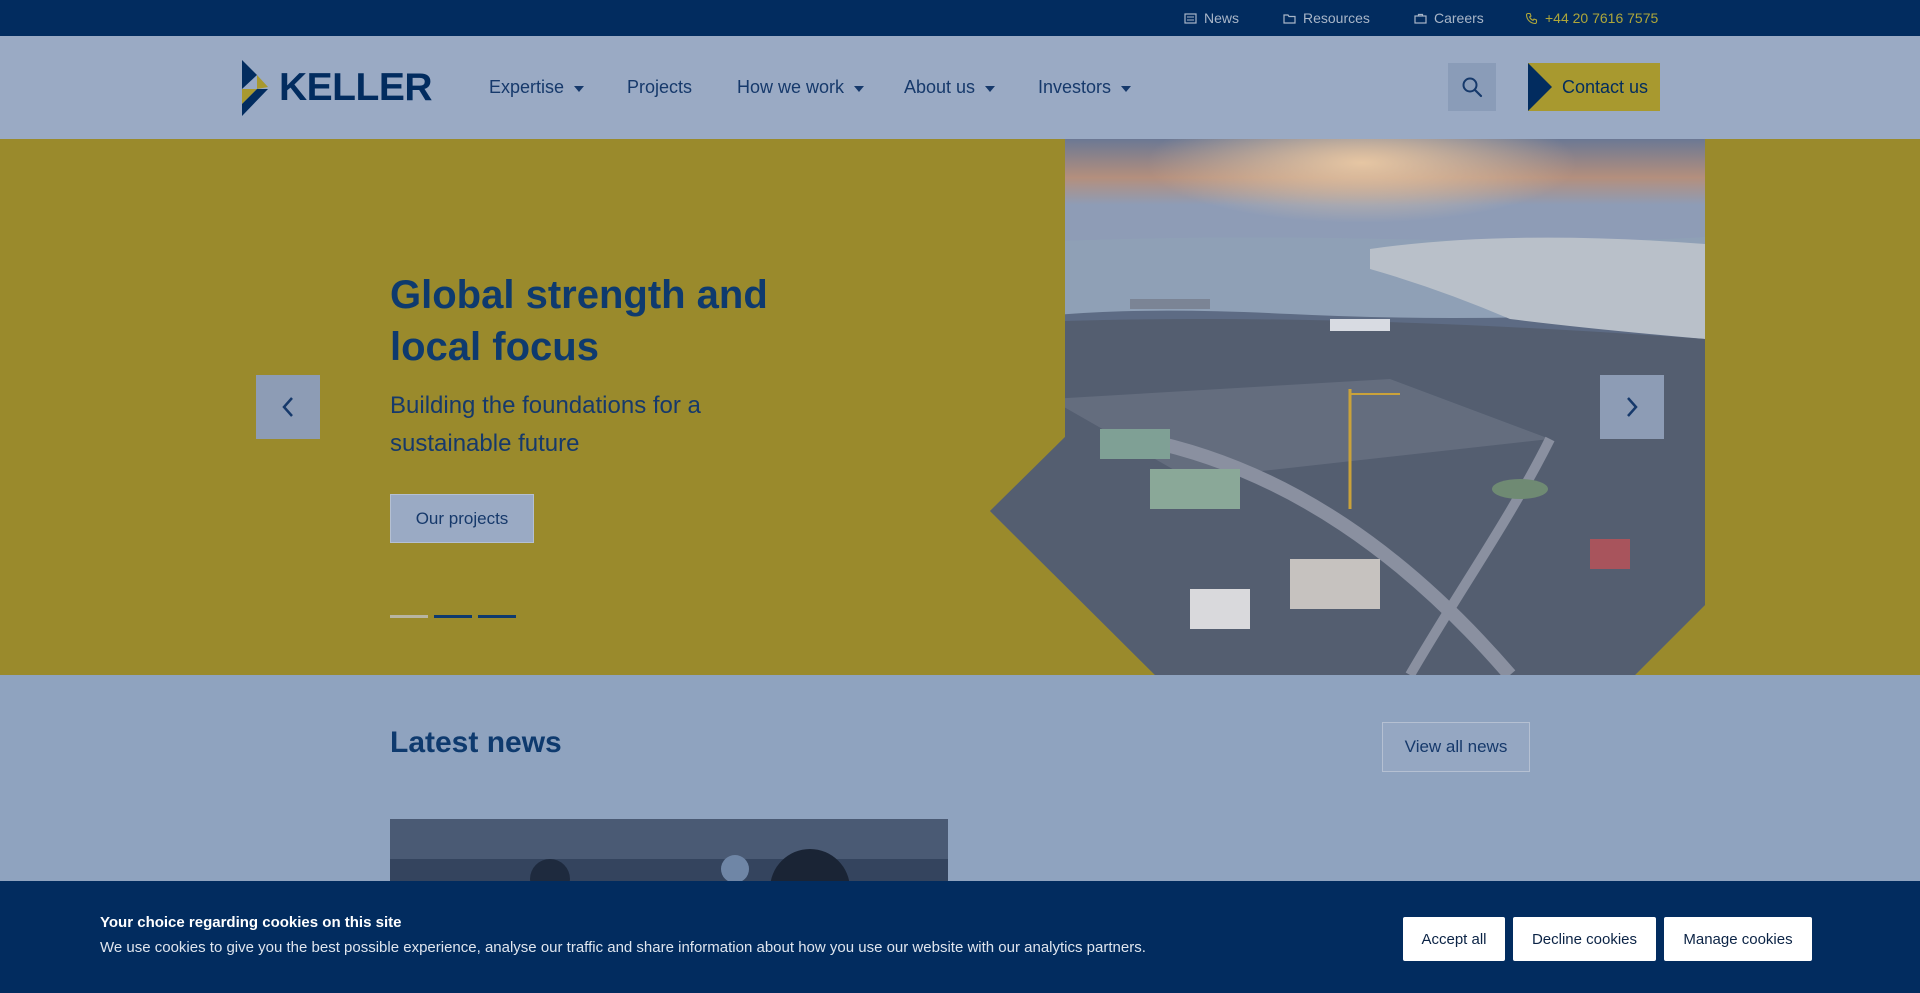 This screenshot has height=993, width=1920. I want to click on contact-us-button: Contact us, so click(1594, 87).